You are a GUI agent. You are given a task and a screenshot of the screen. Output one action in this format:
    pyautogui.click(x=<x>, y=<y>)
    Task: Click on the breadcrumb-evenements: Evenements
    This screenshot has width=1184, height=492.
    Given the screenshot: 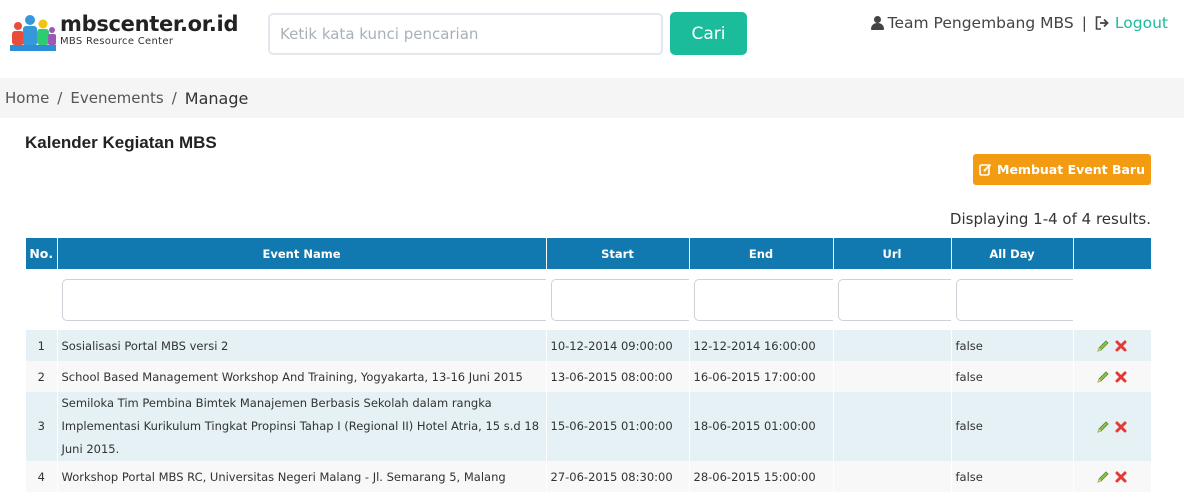 What is the action you would take?
    pyautogui.click(x=116, y=98)
    